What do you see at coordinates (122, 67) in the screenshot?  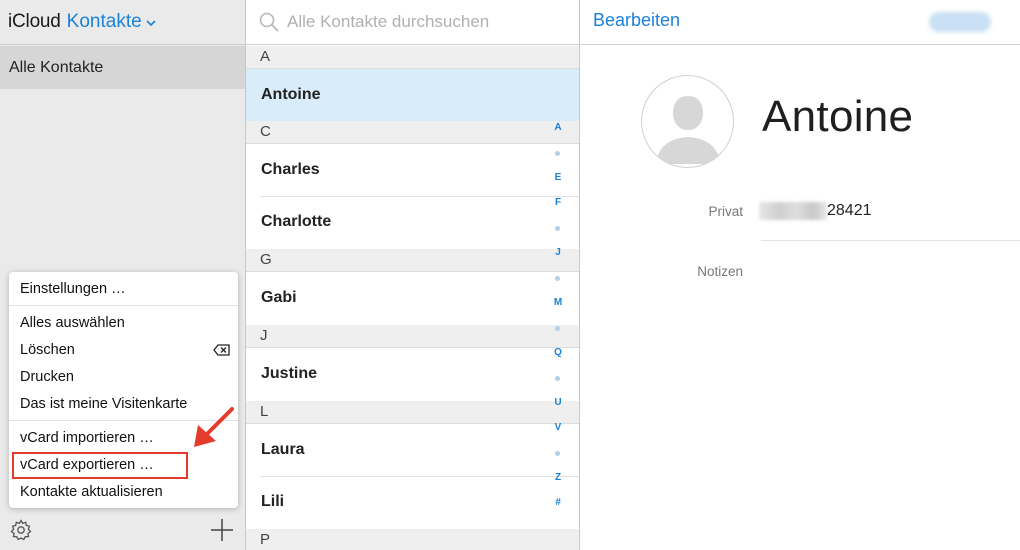 I see `sidebar-item-all-contacts: Alle Kontakte` at bounding box center [122, 67].